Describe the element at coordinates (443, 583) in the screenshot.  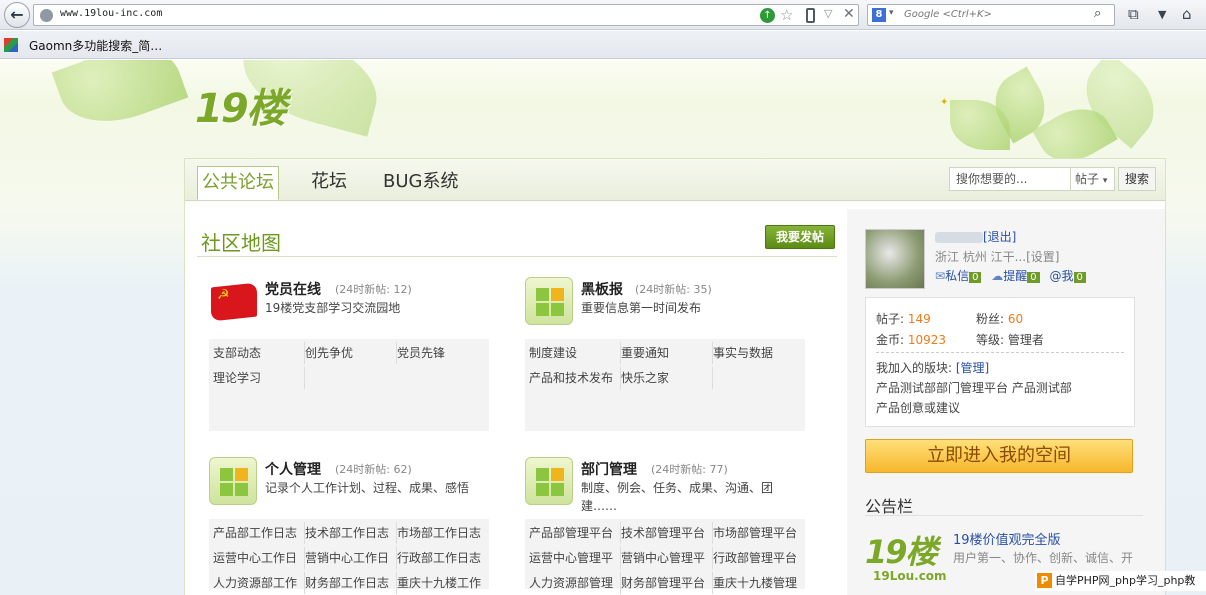
I see `forum-link: 重庆十九楼工作` at that location.